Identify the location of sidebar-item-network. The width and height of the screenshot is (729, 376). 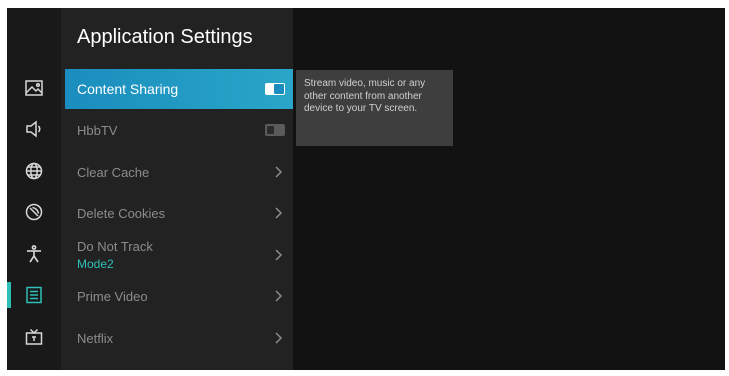
(34, 171).